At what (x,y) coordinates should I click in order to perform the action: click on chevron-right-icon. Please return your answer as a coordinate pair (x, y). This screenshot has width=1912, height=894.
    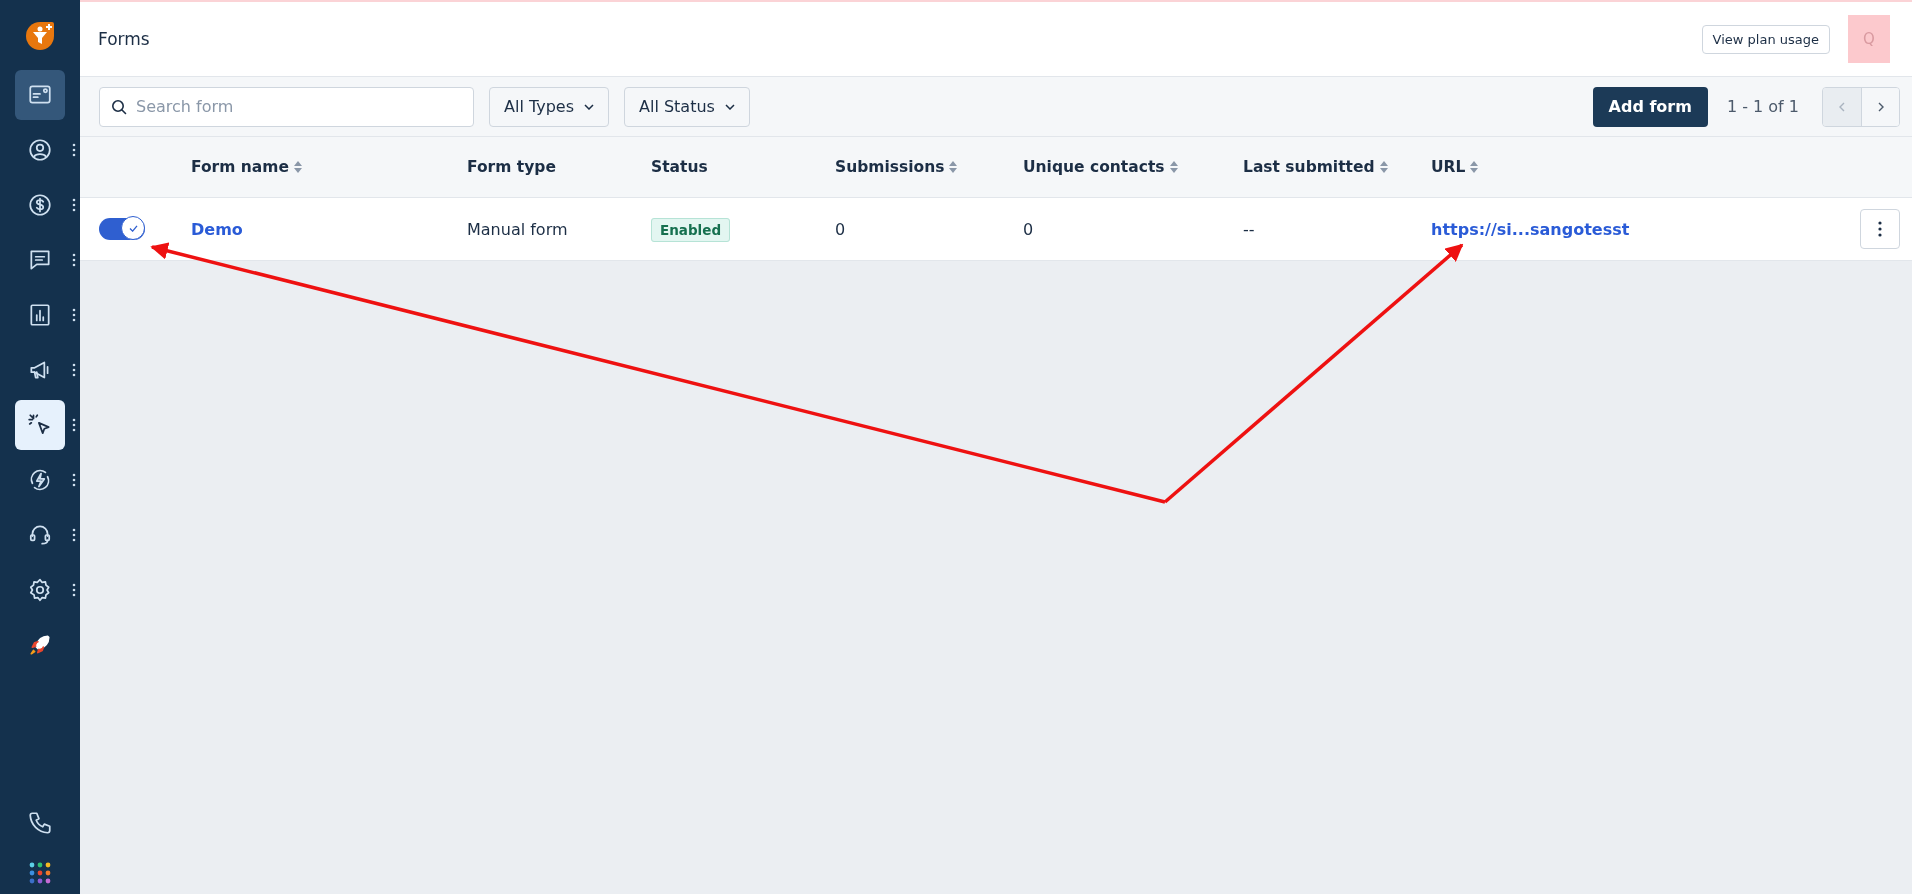
    Looking at the image, I should click on (1880, 106).